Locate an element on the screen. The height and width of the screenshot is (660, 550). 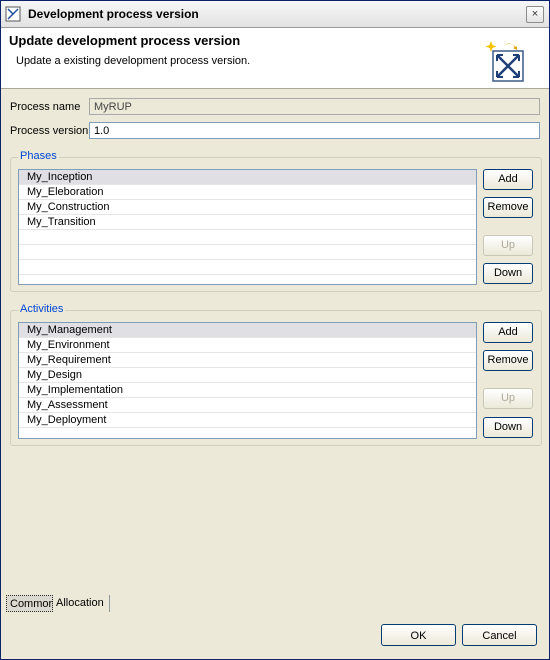
phases-up-button: Up is located at coordinates (508, 245).